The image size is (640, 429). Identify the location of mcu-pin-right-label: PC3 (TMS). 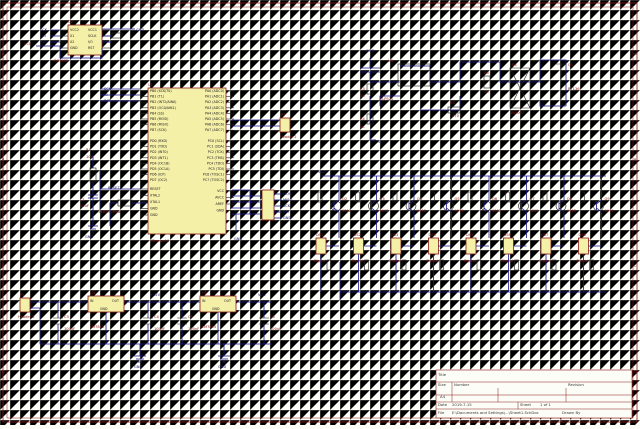
(215, 158).